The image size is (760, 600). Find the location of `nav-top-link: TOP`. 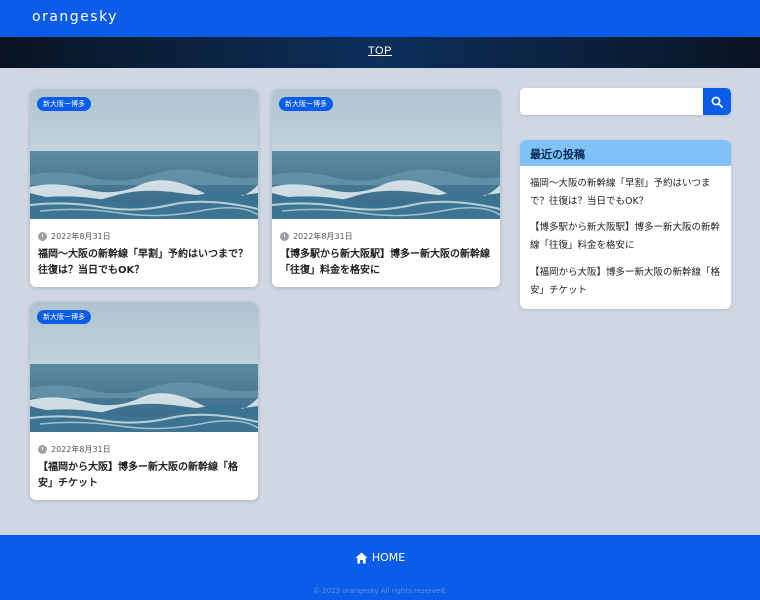

nav-top-link: TOP is located at coordinates (380, 51).